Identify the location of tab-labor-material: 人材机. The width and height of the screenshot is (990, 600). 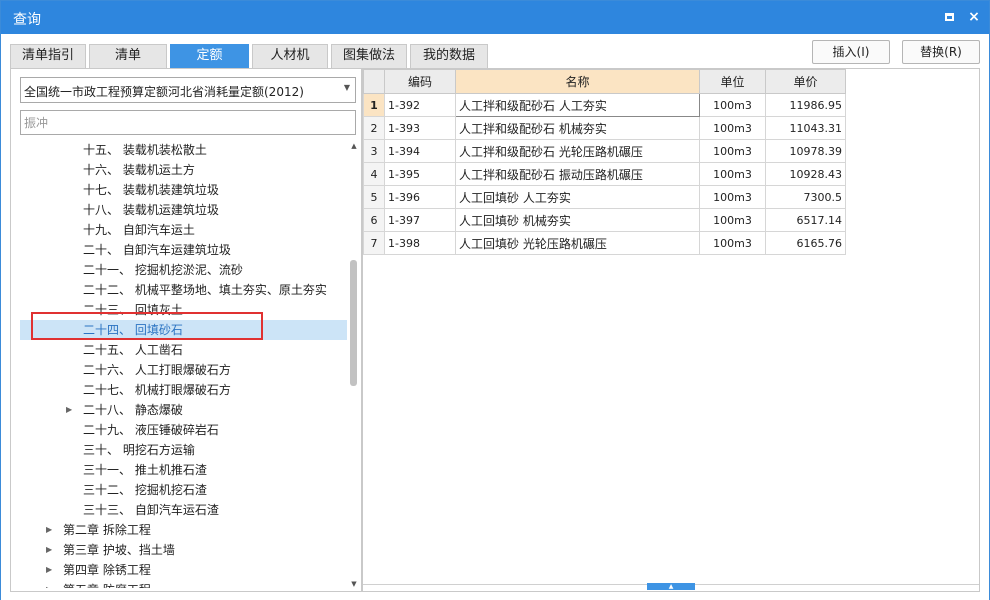
(290, 56).